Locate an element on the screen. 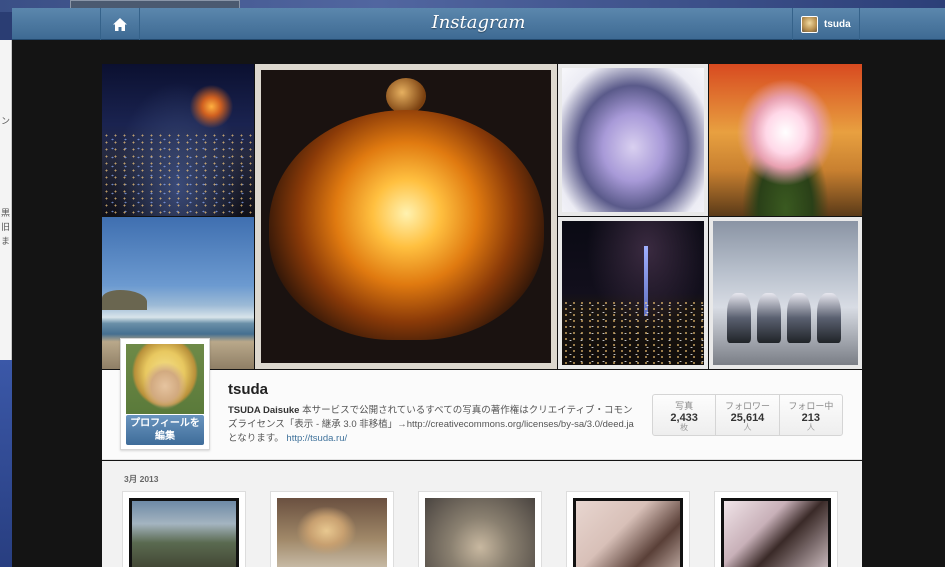 This screenshot has height=567, width=945. user-menu-username: tsuda is located at coordinates (837, 24).